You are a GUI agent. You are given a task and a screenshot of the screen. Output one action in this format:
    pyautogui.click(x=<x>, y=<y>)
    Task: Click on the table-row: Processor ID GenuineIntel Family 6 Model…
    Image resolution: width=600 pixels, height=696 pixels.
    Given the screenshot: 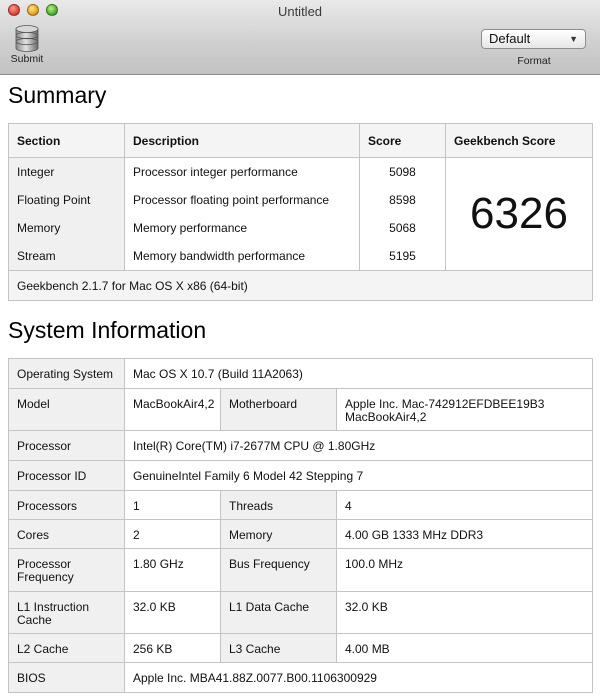 What is the action you would take?
    pyautogui.click(x=301, y=475)
    